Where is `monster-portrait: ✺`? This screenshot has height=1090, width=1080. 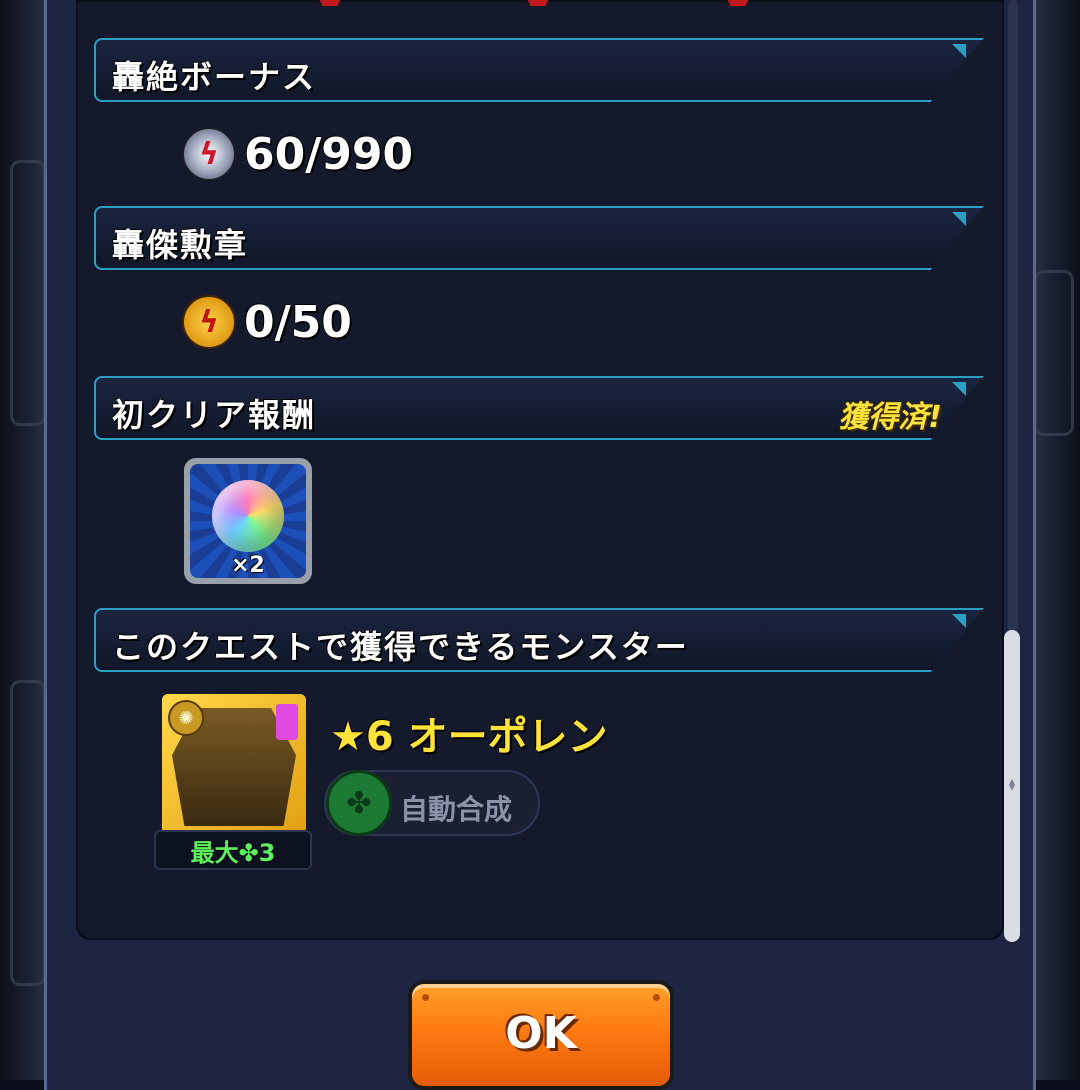
monster-portrait: ✺ is located at coordinates (234, 764).